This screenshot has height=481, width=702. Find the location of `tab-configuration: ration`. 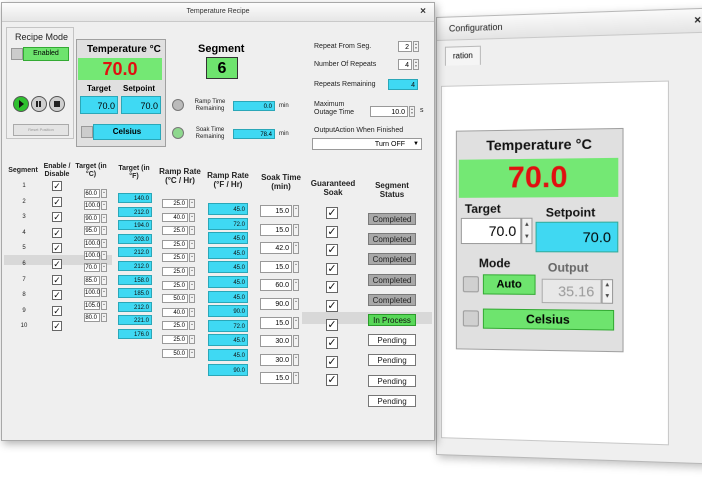

tab-configuration: ration is located at coordinates (462, 55).